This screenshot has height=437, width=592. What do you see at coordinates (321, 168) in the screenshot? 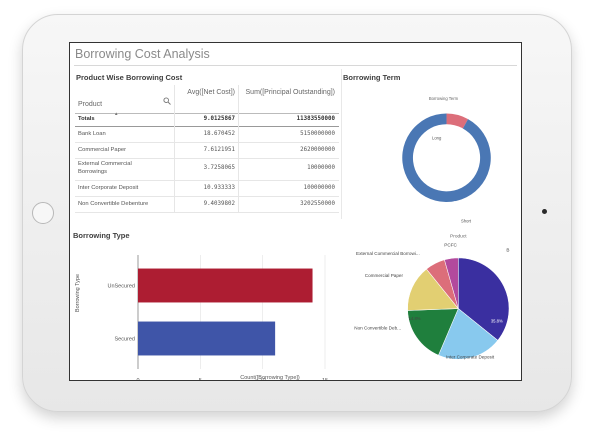
I see `cell-sum: 10000000` at bounding box center [321, 168].